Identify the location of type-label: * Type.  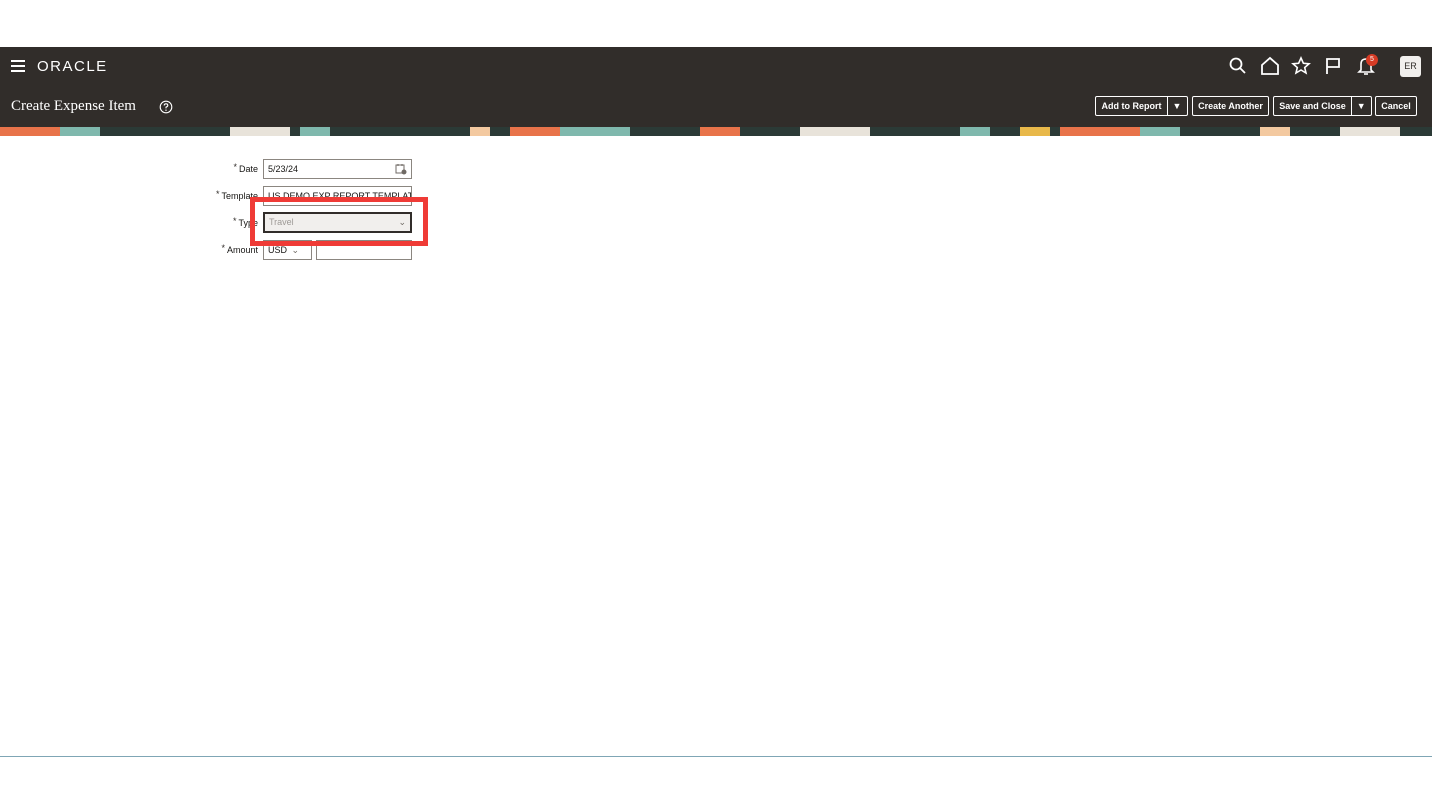
(245, 222).